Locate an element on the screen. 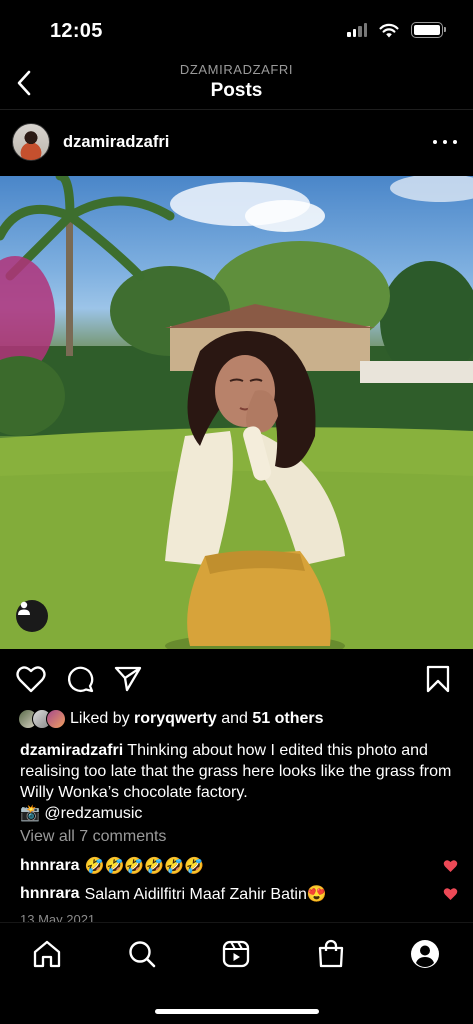 The width and height of the screenshot is (473, 1024). bookmark-icon is located at coordinates (438, 679).